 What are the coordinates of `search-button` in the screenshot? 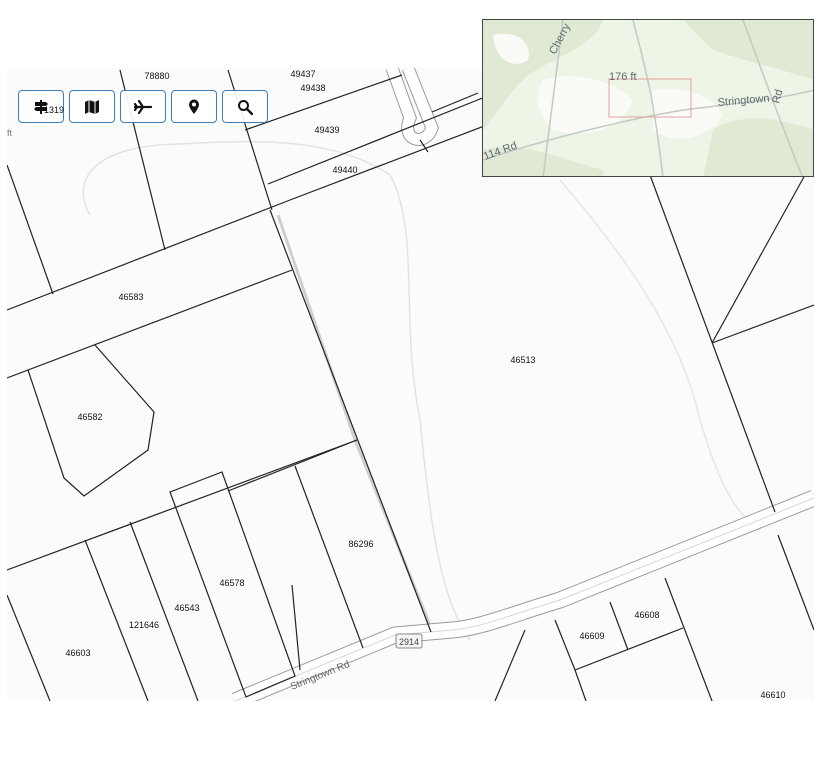 It's located at (245, 106).